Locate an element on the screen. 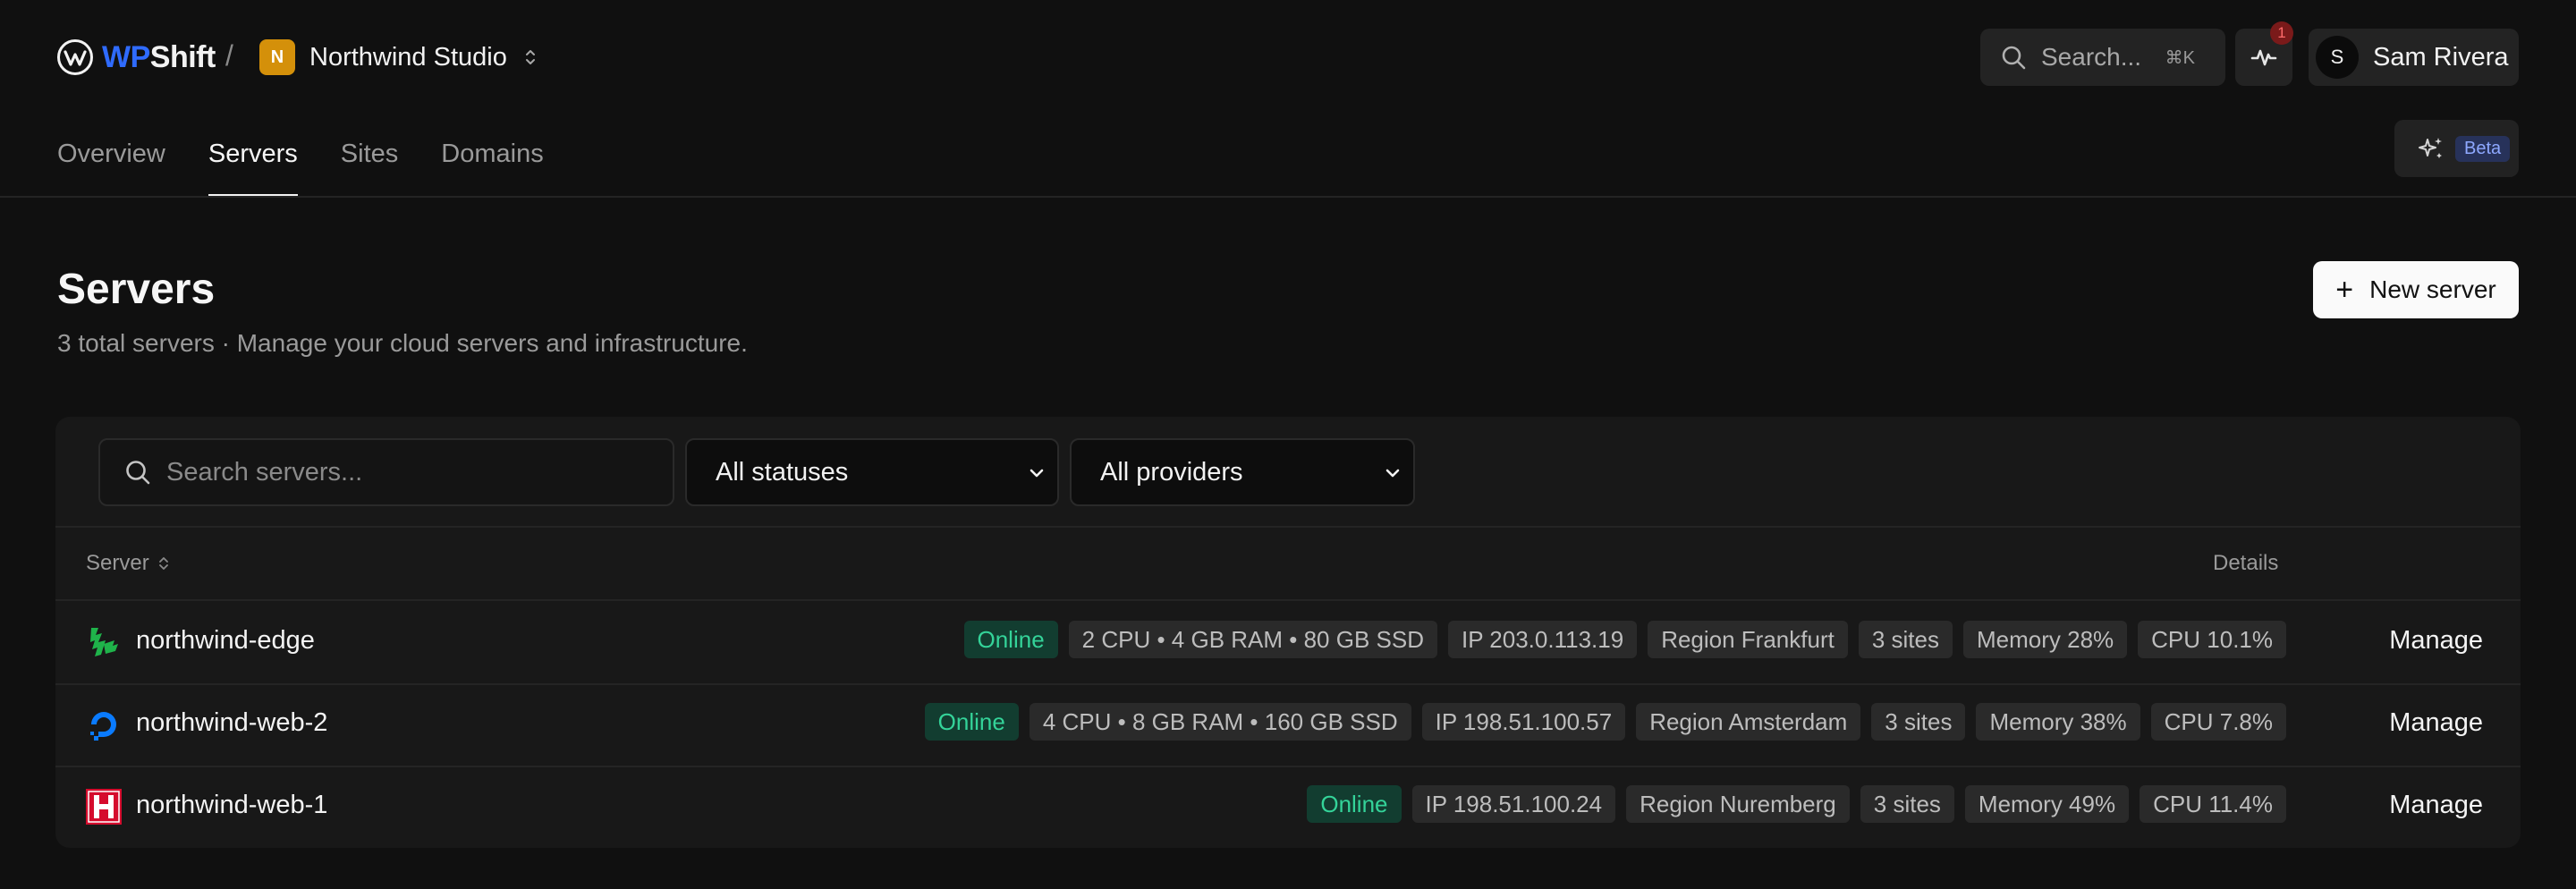 Image resolution: width=2576 pixels, height=889 pixels. team-switcher: N Northwind Studio is located at coordinates (398, 57).